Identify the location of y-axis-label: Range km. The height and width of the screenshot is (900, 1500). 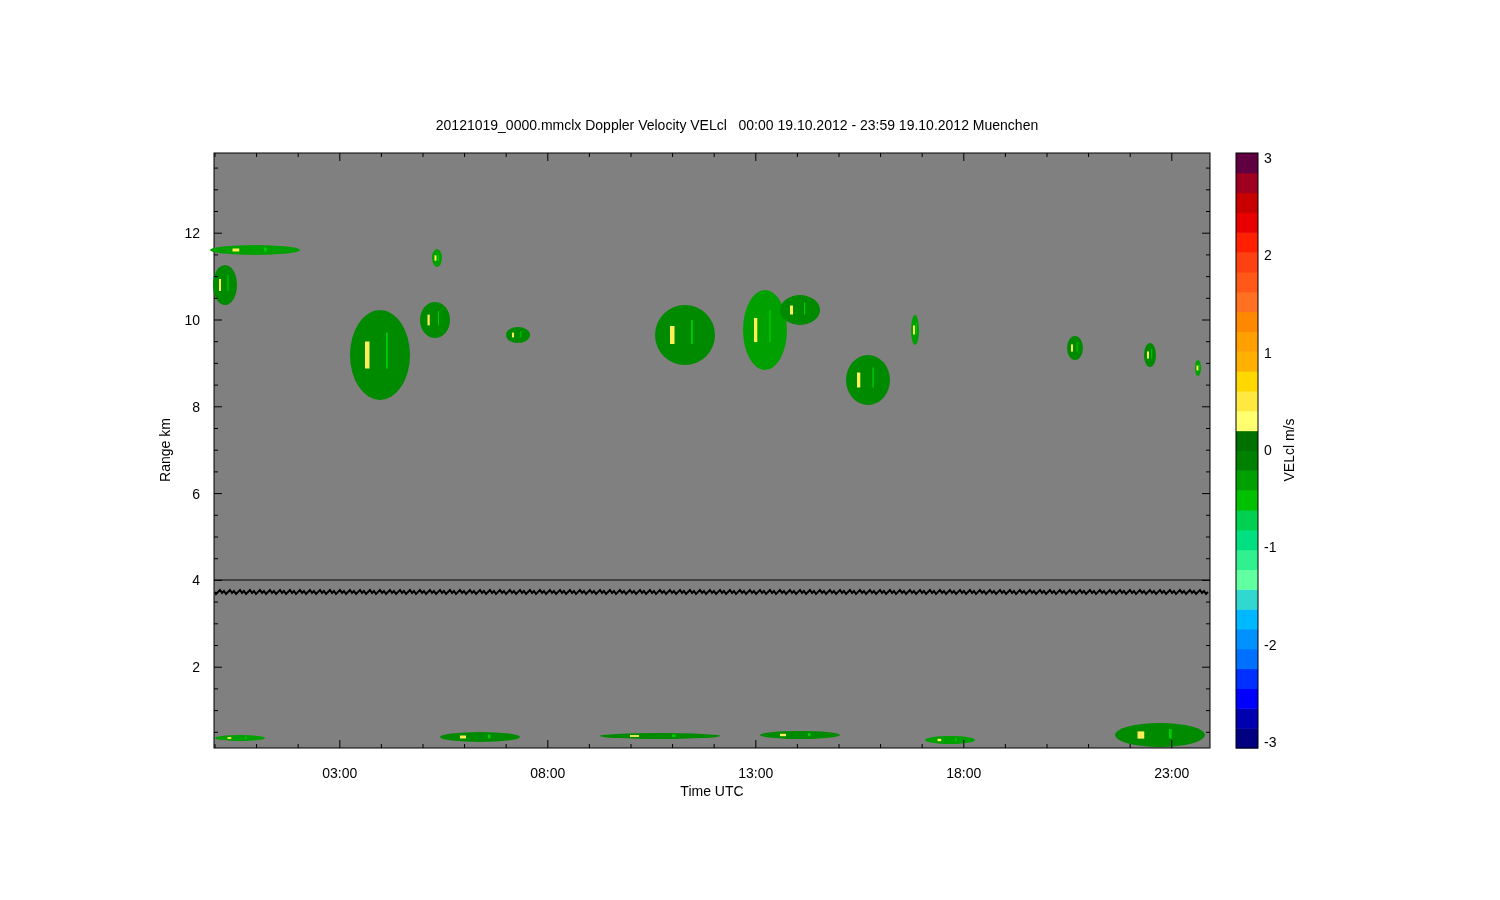
(165, 450).